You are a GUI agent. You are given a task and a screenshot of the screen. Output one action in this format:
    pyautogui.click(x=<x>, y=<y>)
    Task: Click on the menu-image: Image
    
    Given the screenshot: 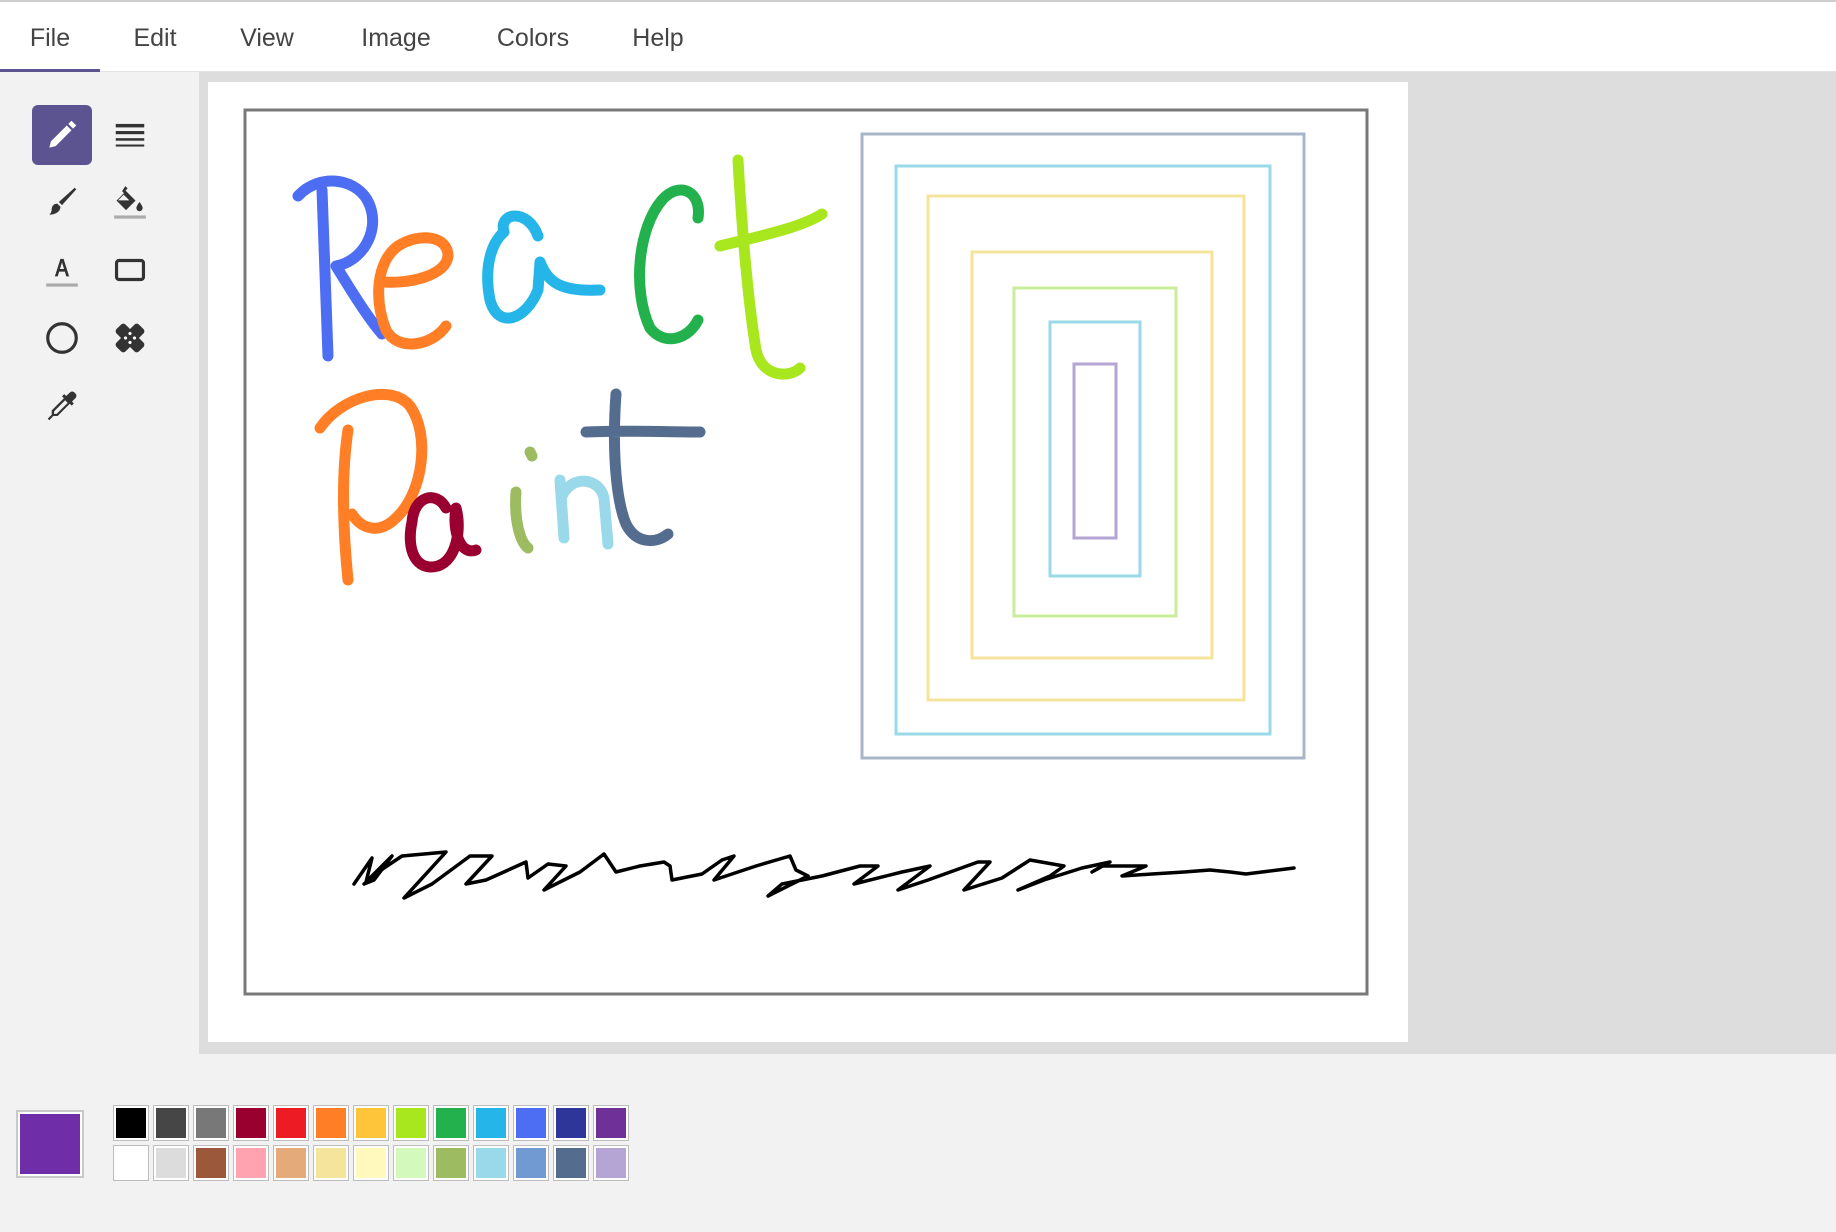 What is the action you would take?
    pyautogui.click(x=396, y=38)
    